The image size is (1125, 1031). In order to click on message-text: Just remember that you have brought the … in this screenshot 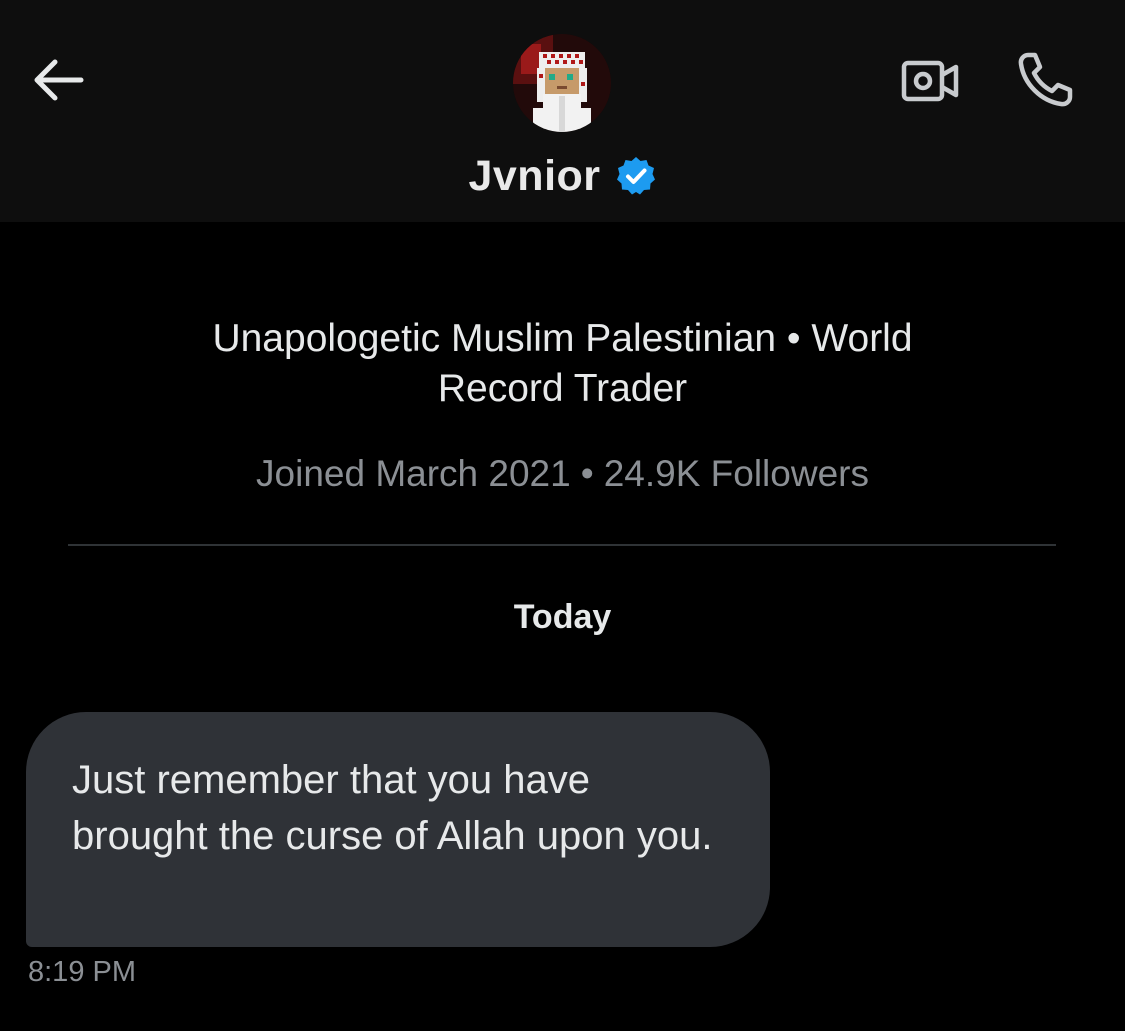, I will do `click(392, 808)`.